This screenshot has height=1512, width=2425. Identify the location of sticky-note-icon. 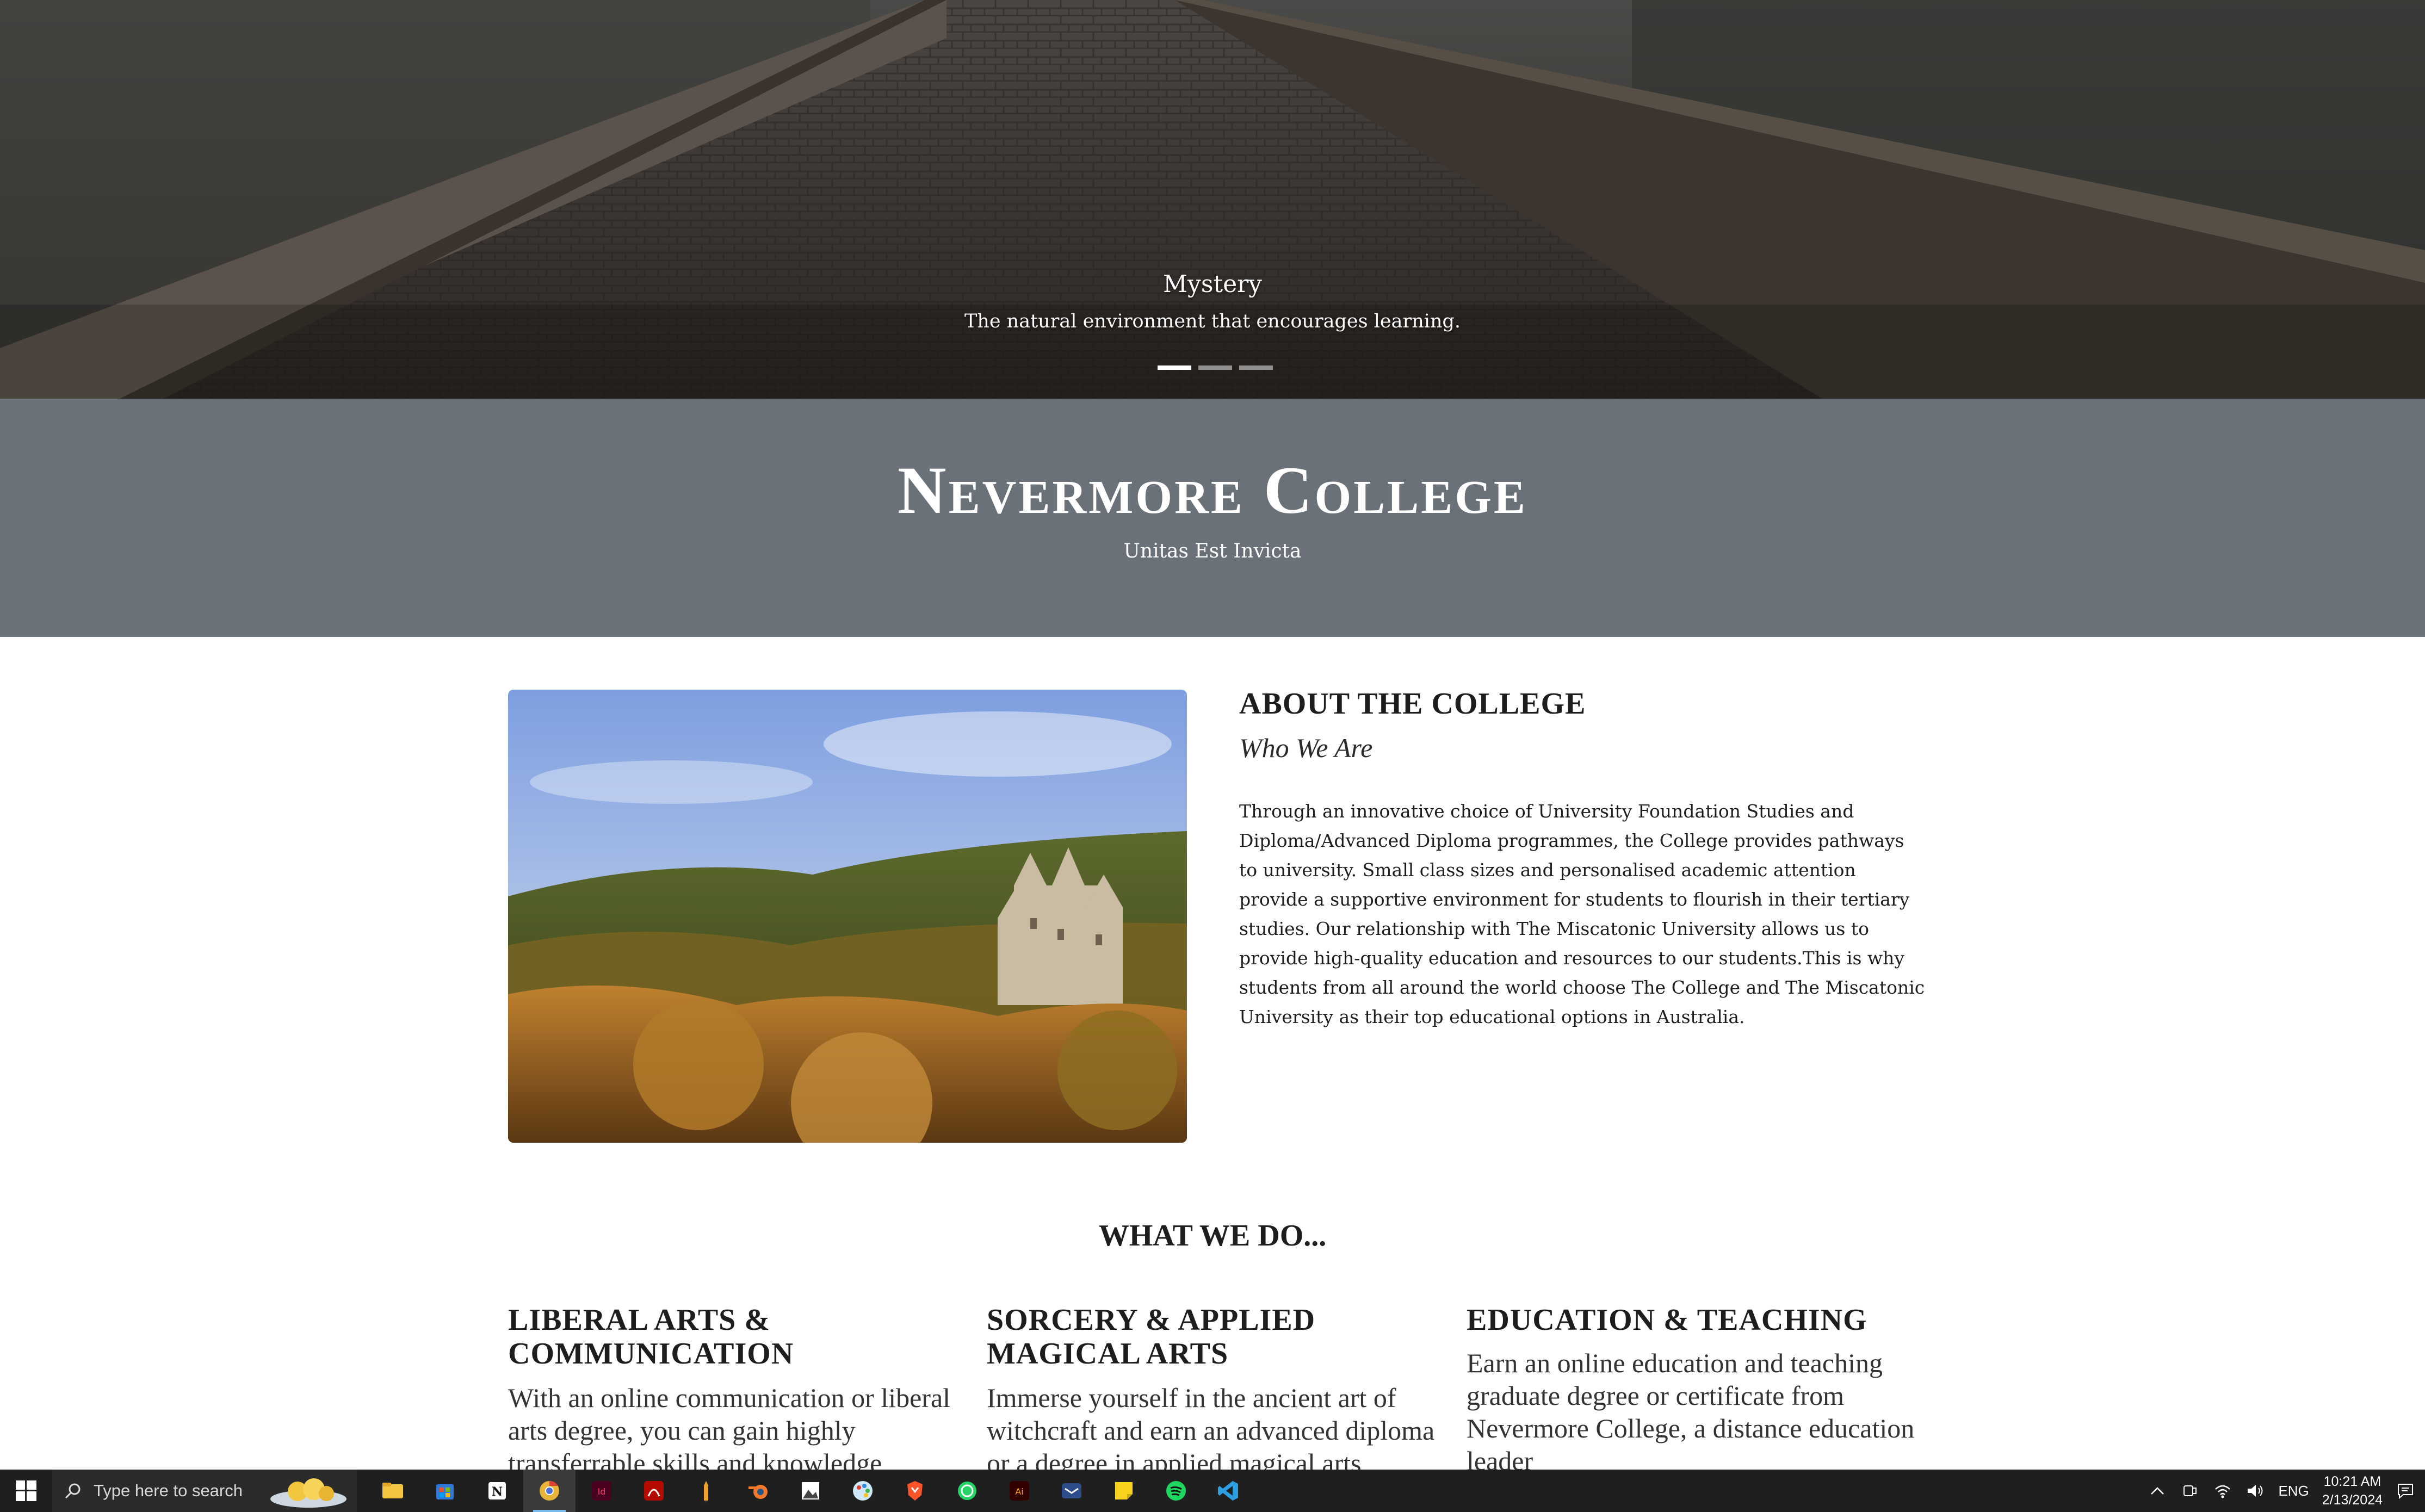
(1124, 1490).